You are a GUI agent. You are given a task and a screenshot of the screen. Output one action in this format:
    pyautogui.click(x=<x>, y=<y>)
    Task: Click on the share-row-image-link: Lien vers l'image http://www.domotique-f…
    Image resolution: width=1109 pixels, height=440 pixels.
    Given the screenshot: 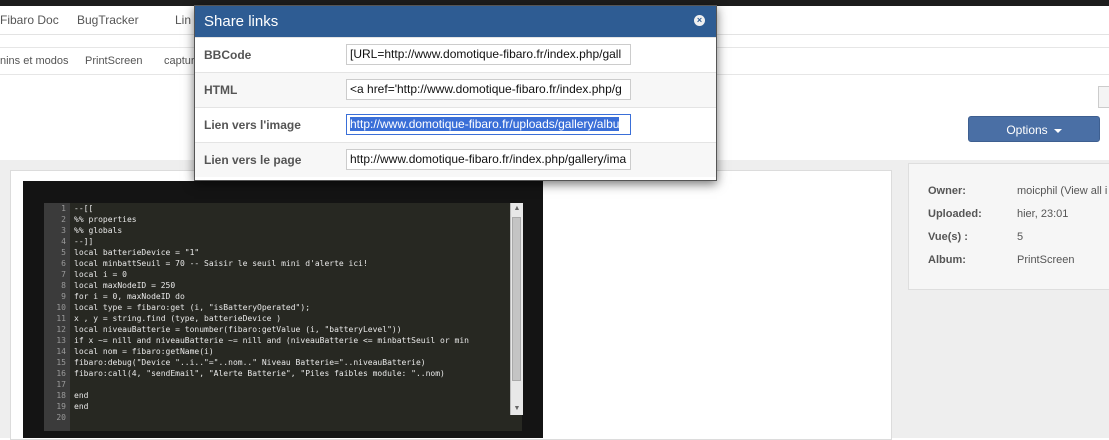 What is the action you would take?
    pyautogui.click(x=455, y=124)
    